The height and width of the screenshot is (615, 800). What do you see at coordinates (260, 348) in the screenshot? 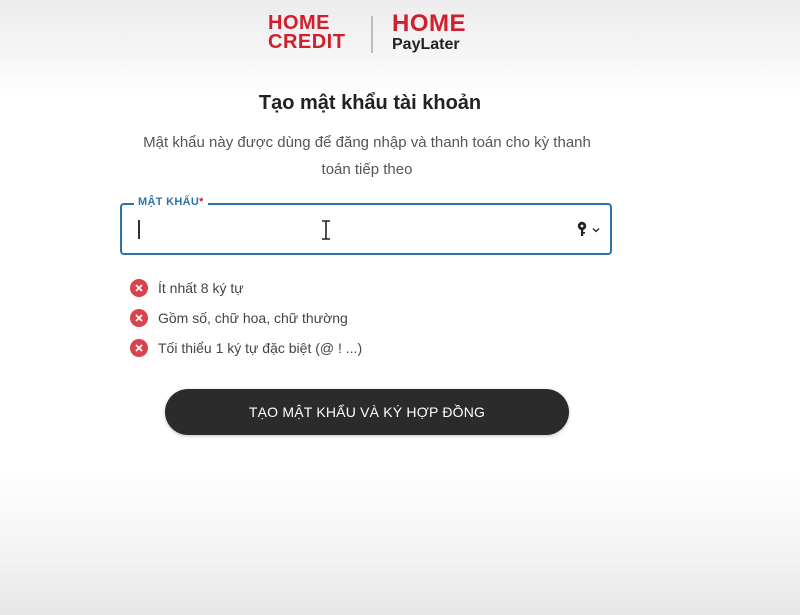
I see `password-rule-text: Tối thiểu 1 ký tự đặc biệt (@ ! ...)` at bounding box center [260, 348].